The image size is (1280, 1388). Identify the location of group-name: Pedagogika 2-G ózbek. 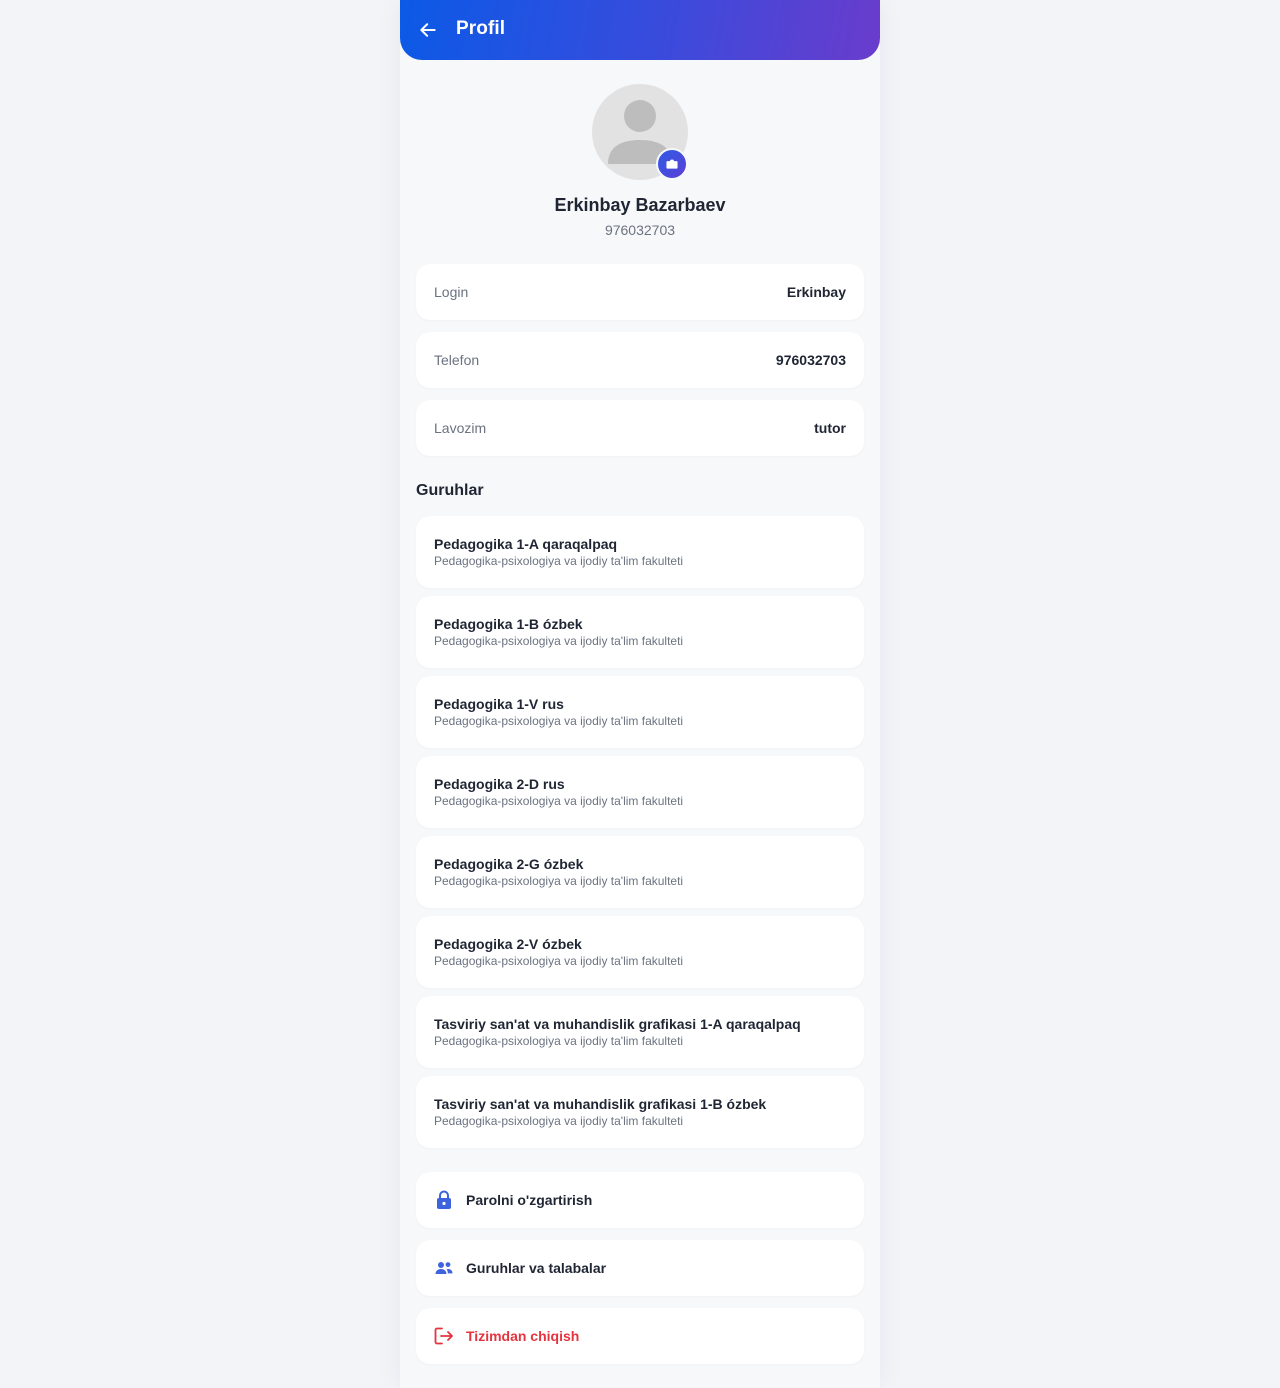
(509, 864).